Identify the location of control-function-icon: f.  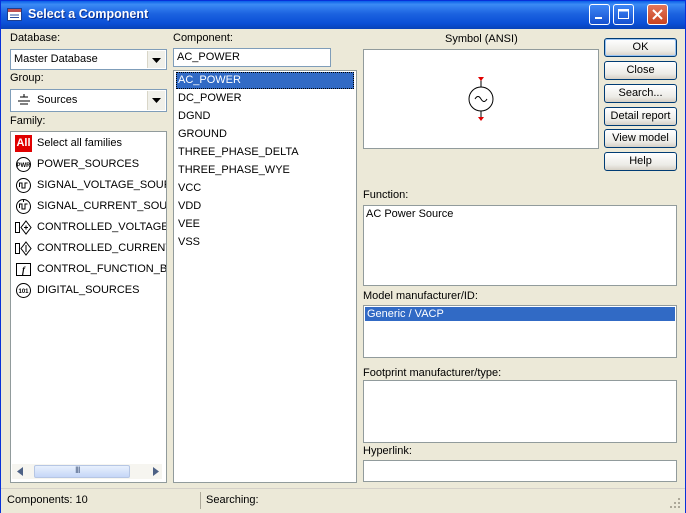
(23, 269).